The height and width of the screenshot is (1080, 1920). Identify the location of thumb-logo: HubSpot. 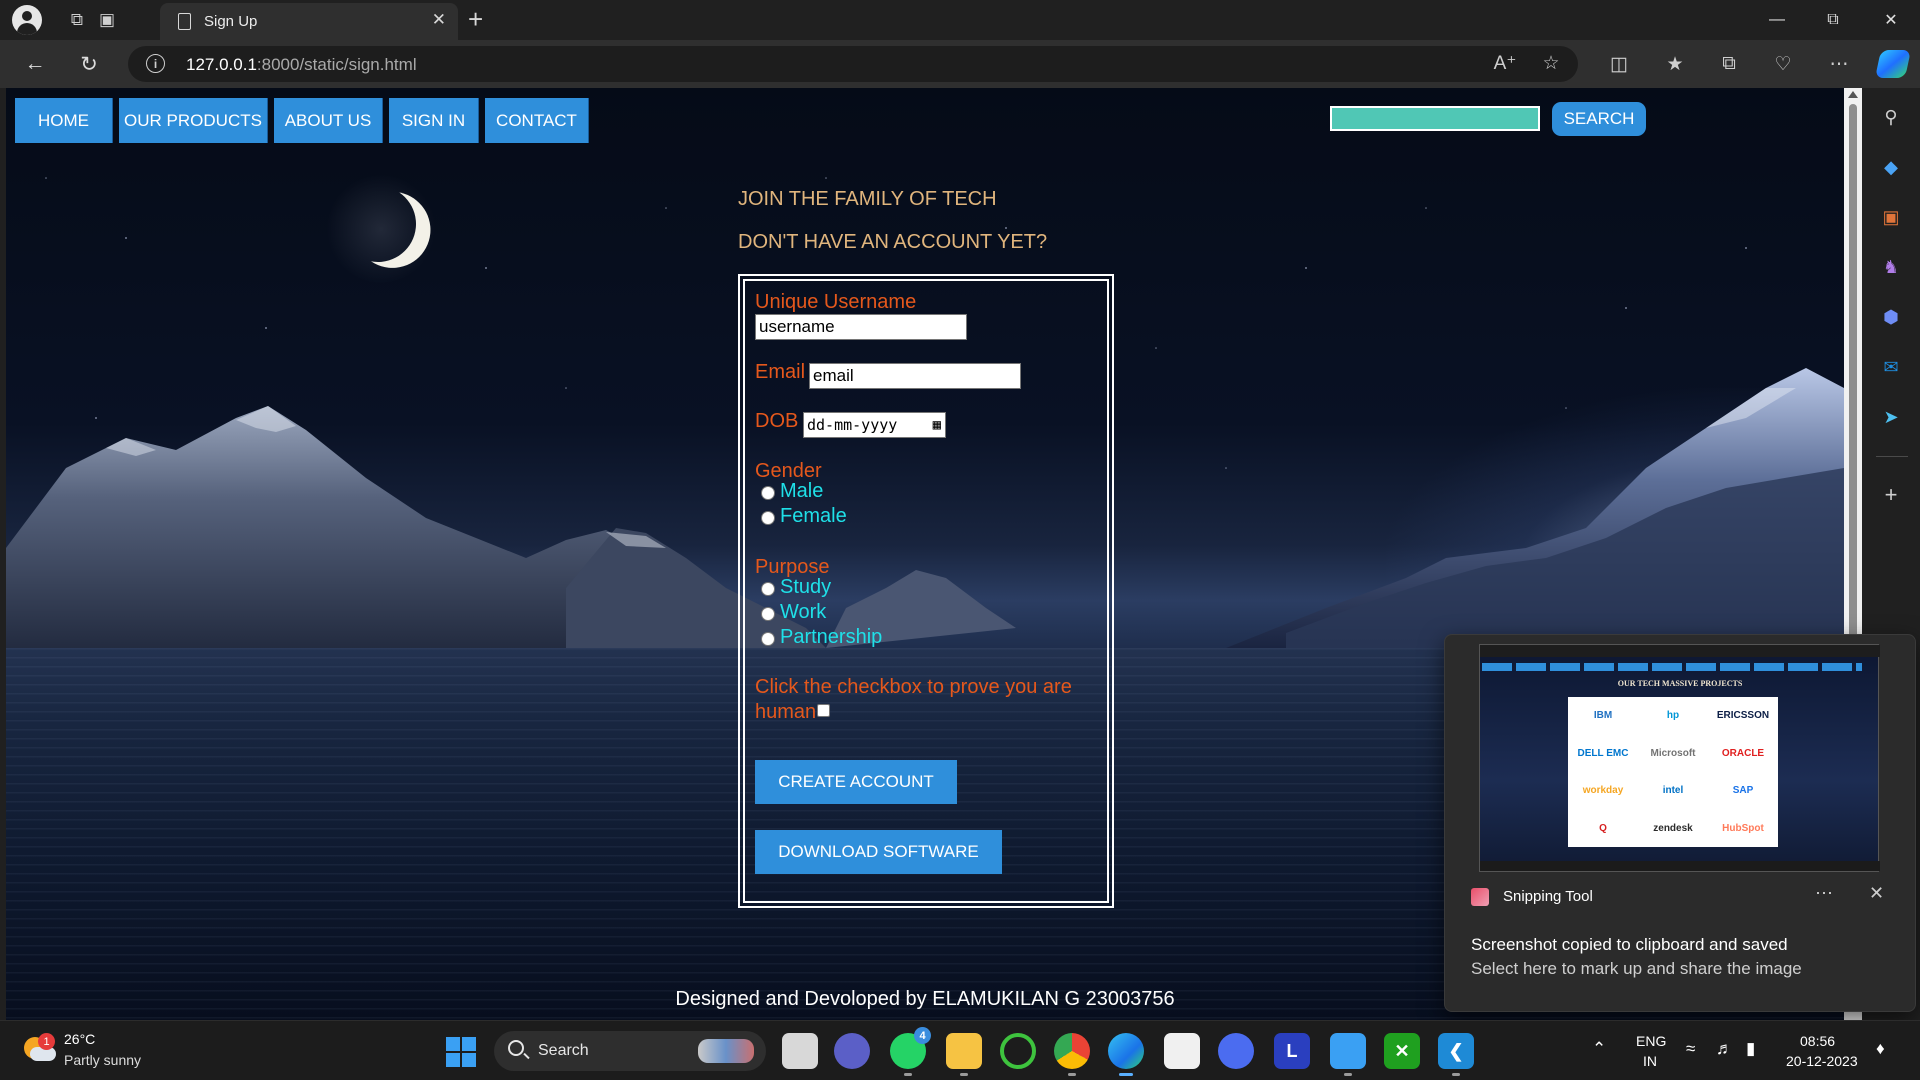
(1743, 828).